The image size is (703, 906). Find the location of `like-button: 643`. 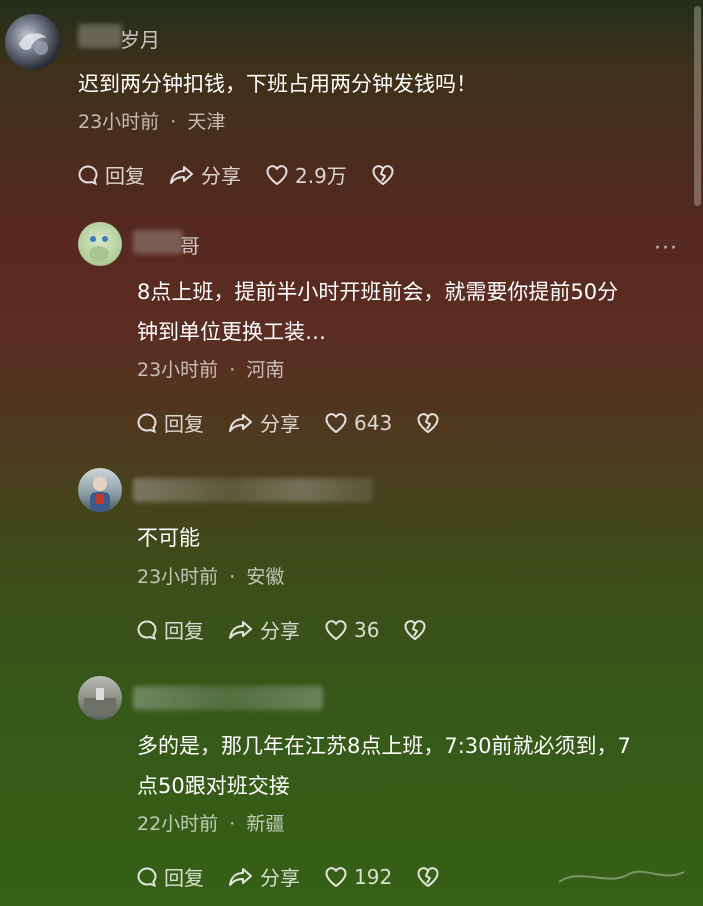

like-button: 643 is located at coordinates (358, 423).